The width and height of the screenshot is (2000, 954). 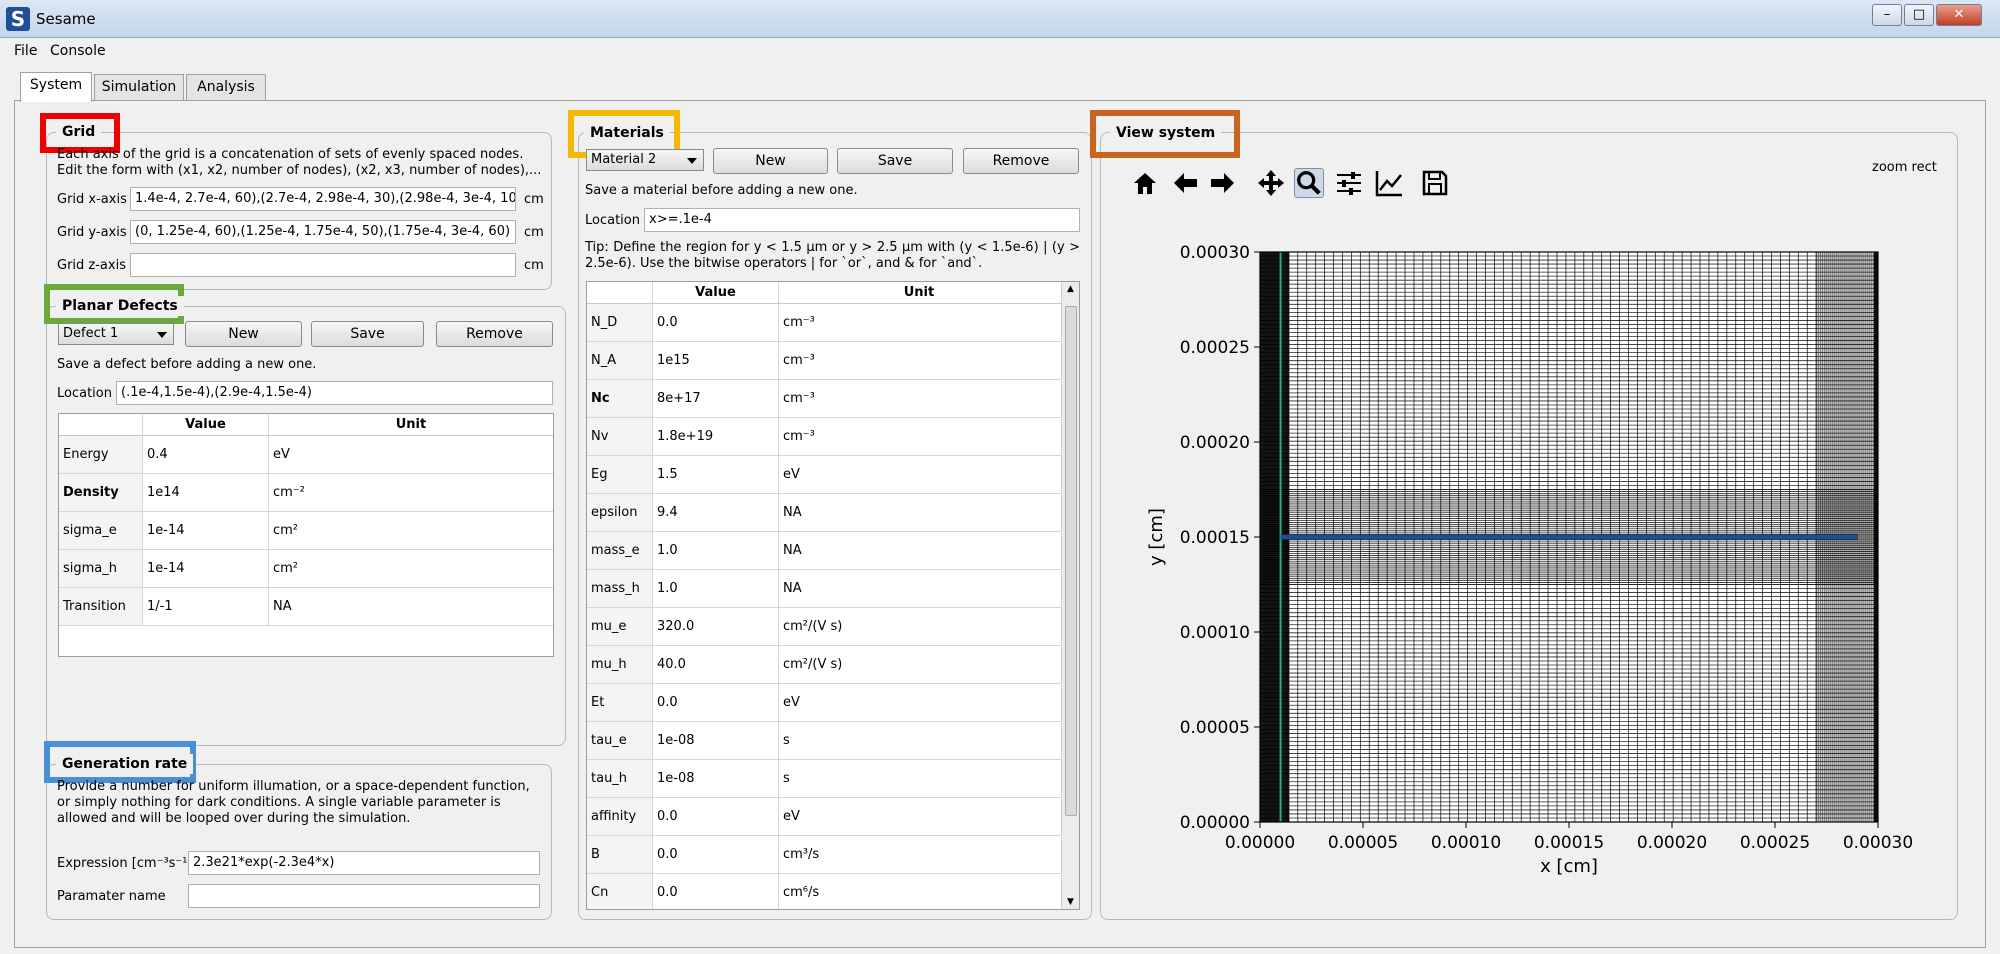 What do you see at coordinates (833, 399) in the screenshot?
I see `material-row: Nc 8e+17 cm⁻³` at bounding box center [833, 399].